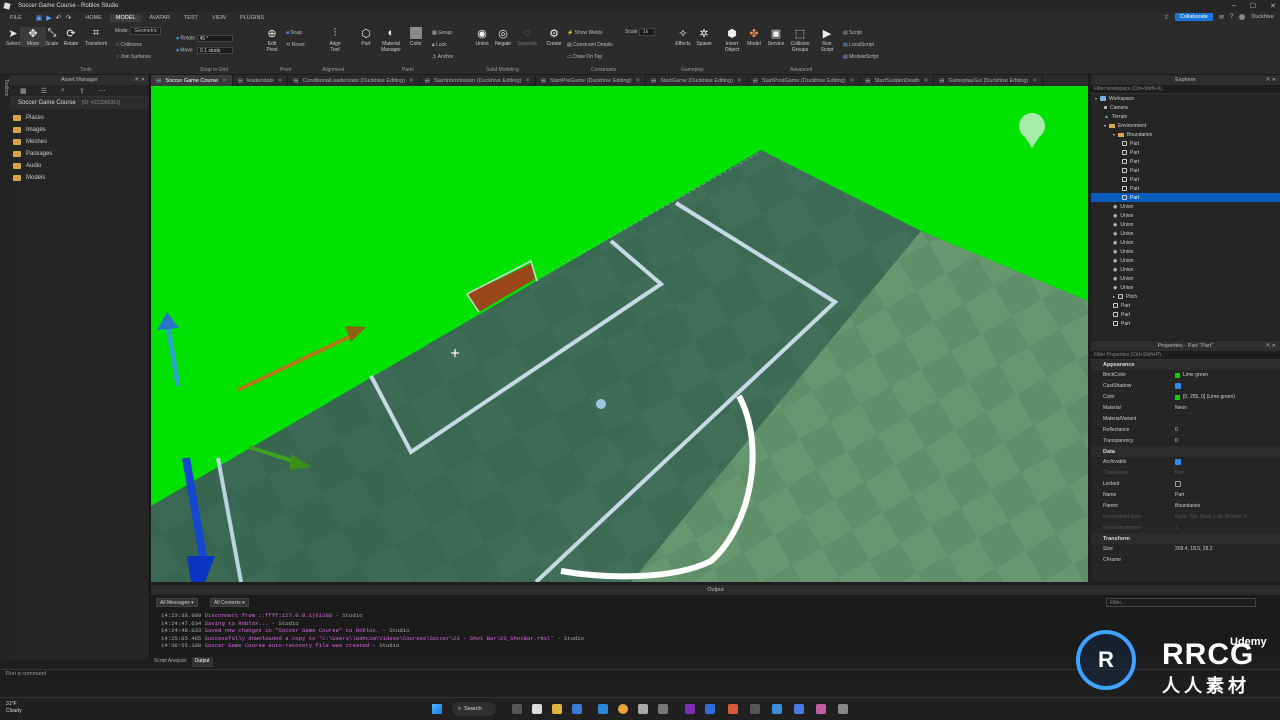 The width and height of the screenshot is (1280, 720). Describe the element at coordinates (16, 18) in the screenshot. I see `file-menu: FILE` at that location.